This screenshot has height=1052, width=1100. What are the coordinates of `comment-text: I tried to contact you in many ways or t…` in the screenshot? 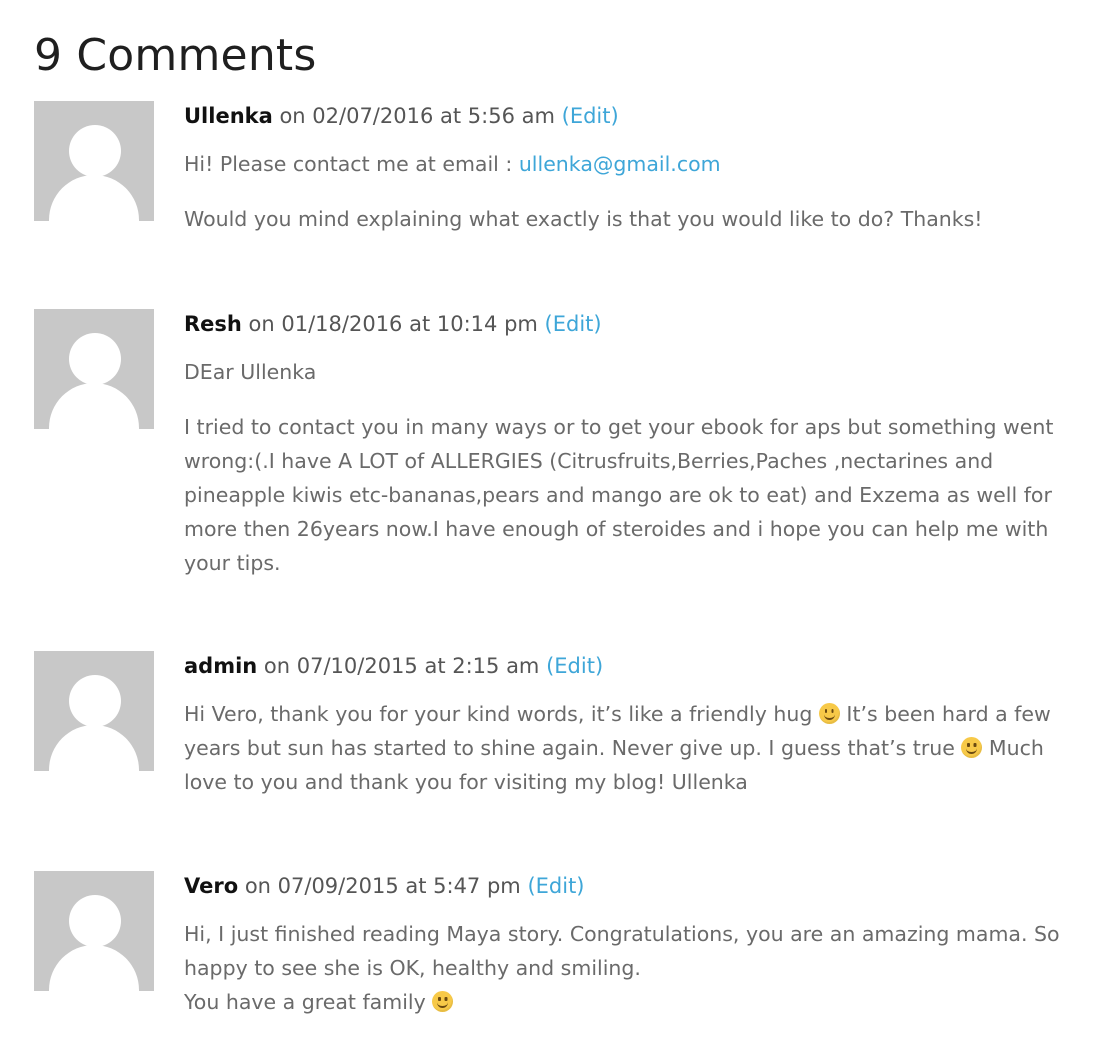 It's located at (619, 495).